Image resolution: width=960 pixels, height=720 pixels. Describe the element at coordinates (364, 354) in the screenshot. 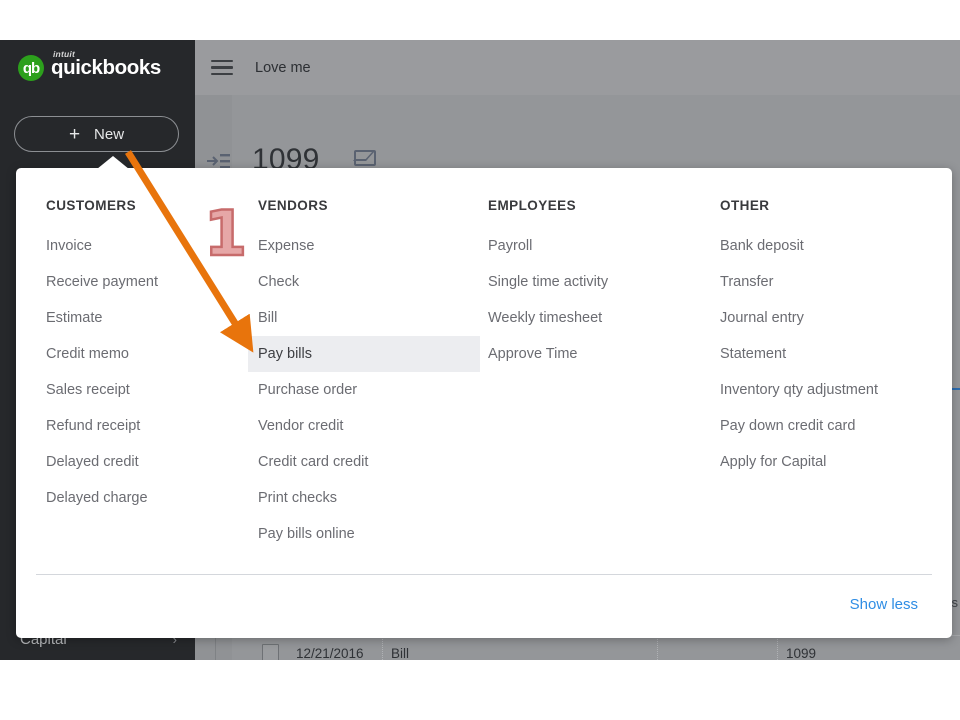

I see `menu-item-pay-bills: Pay bills` at that location.